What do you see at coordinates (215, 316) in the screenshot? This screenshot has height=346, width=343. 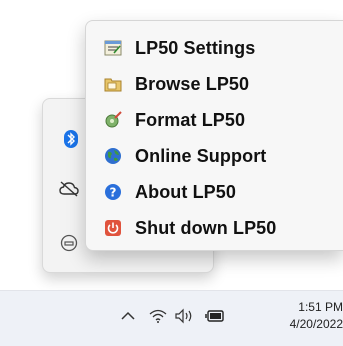 I see `battery-icon` at bounding box center [215, 316].